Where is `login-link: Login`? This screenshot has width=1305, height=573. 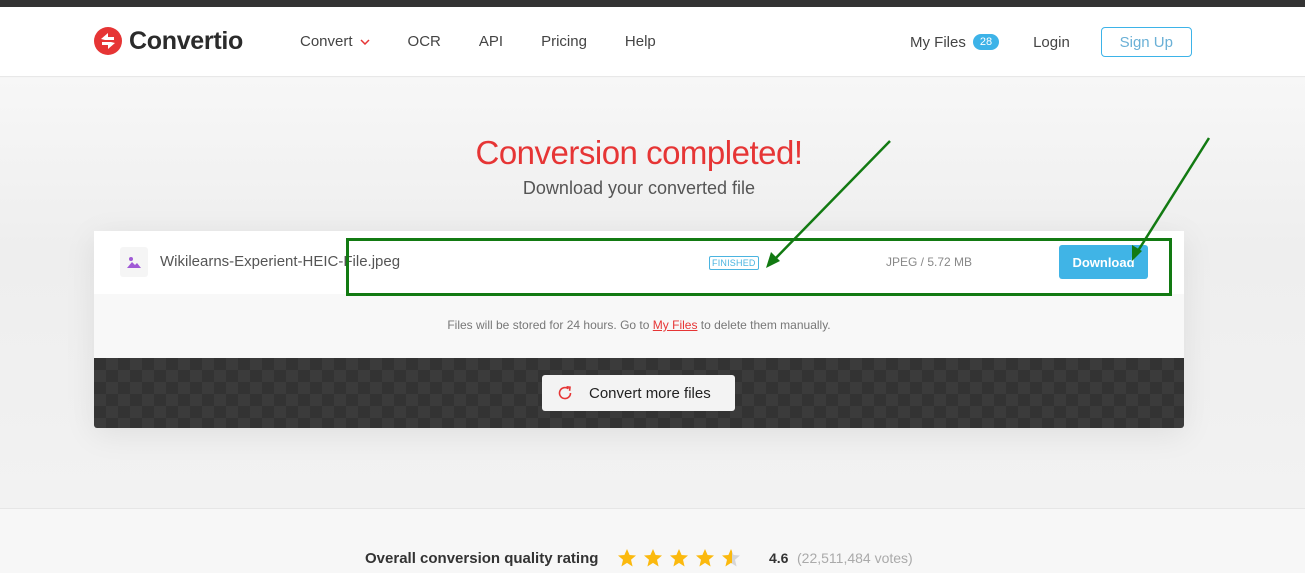
login-link: Login is located at coordinates (1051, 42).